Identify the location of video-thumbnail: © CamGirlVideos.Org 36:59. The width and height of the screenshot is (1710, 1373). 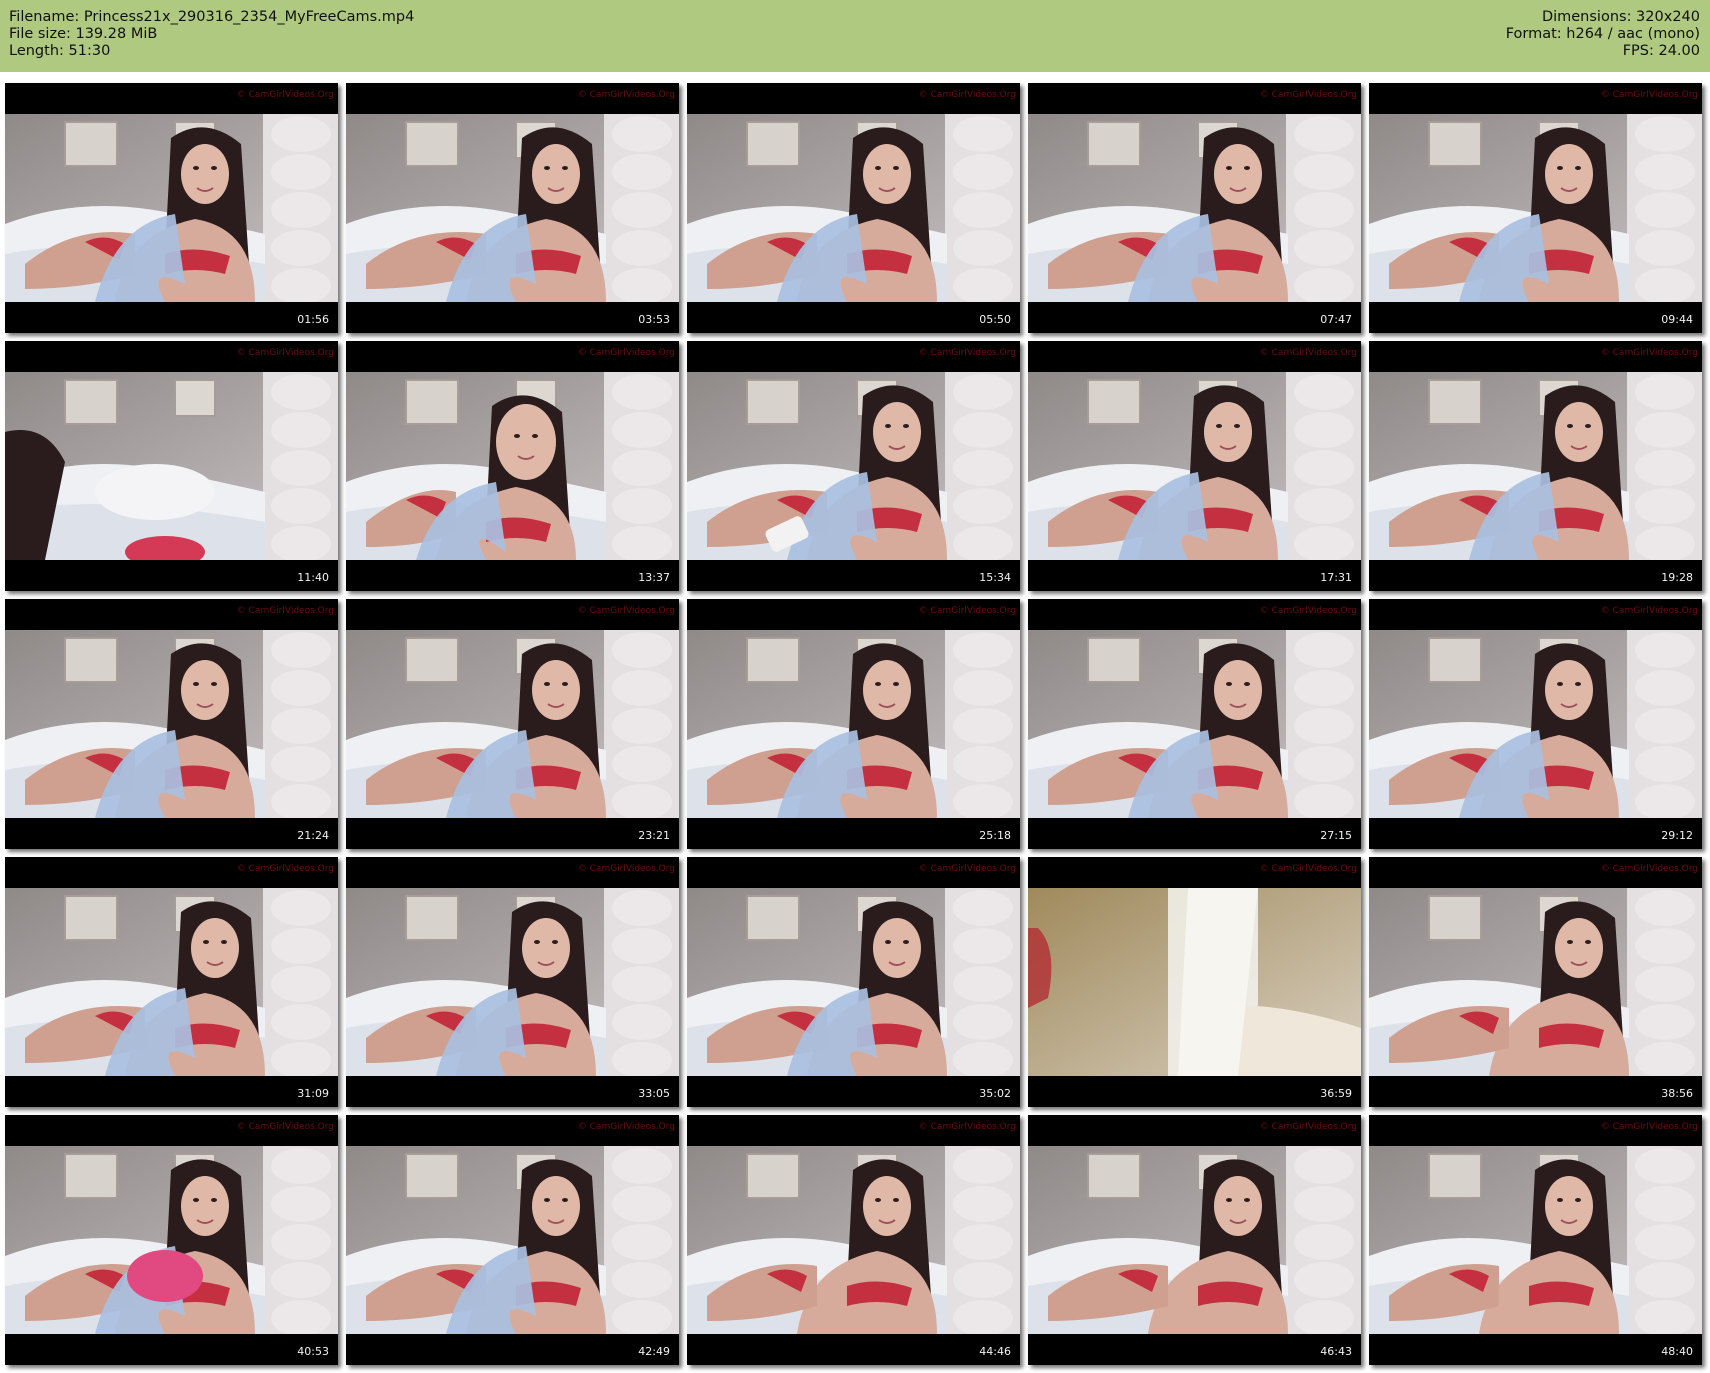
(1194, 982).